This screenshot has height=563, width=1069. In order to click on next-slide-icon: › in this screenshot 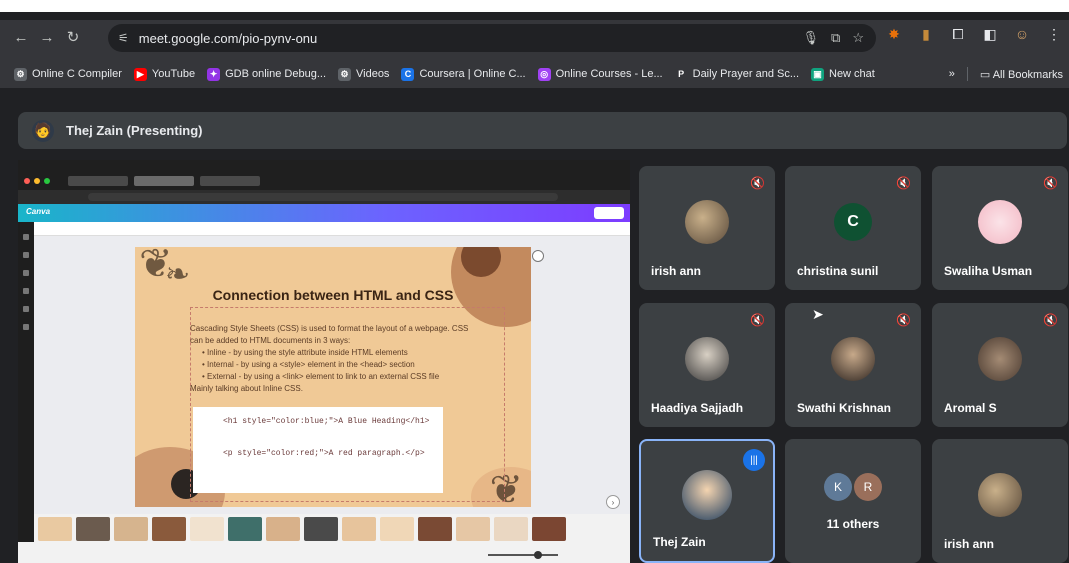, I will do `click(613, 502)`.